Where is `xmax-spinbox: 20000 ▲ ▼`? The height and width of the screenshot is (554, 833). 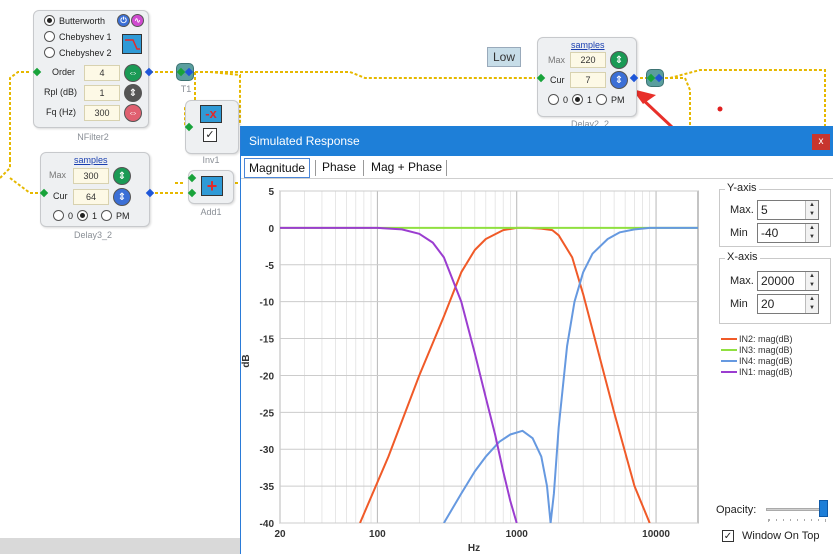 xmax-spinbox: 20000 ▲ ▼ is located at coordinates (788, 281).